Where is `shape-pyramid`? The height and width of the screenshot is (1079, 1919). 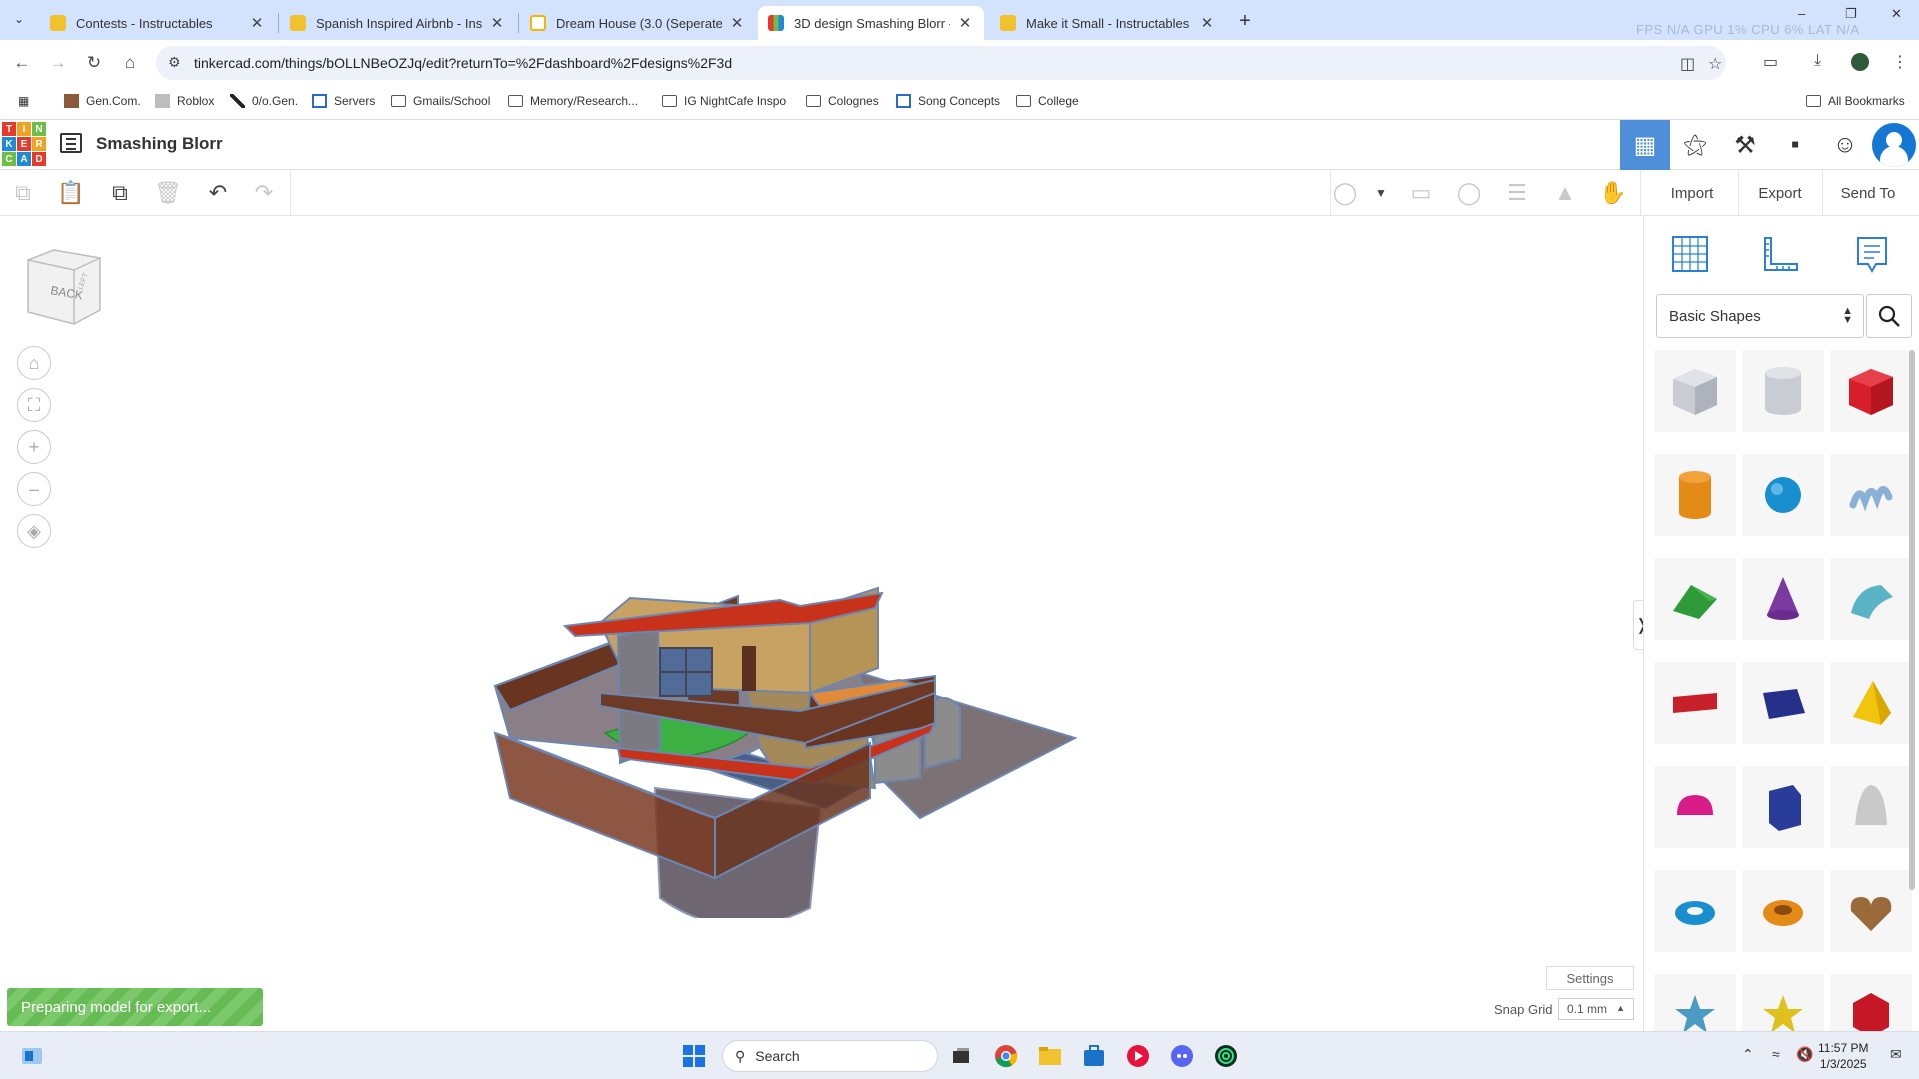 shape-pyramid is located at coordinates (1871, 703).